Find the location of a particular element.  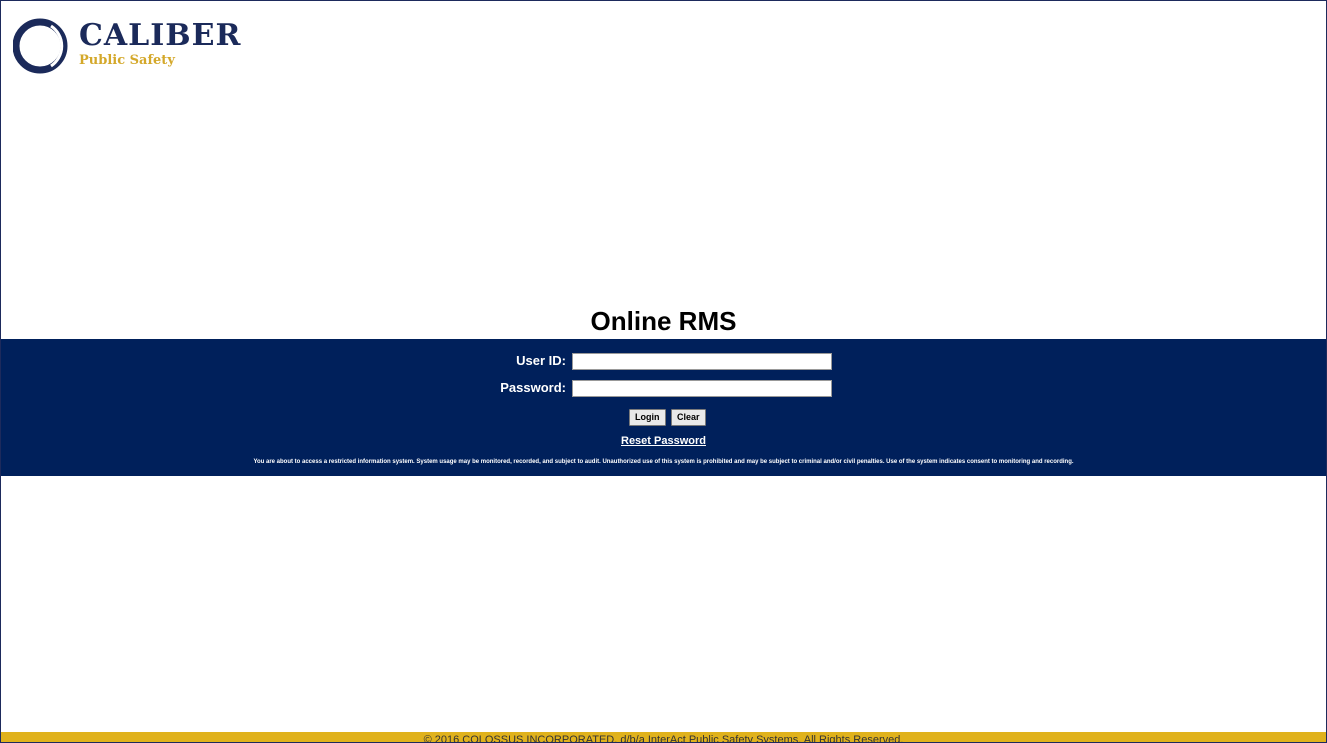

password-label: Password: is located at coordinates (533, 387).